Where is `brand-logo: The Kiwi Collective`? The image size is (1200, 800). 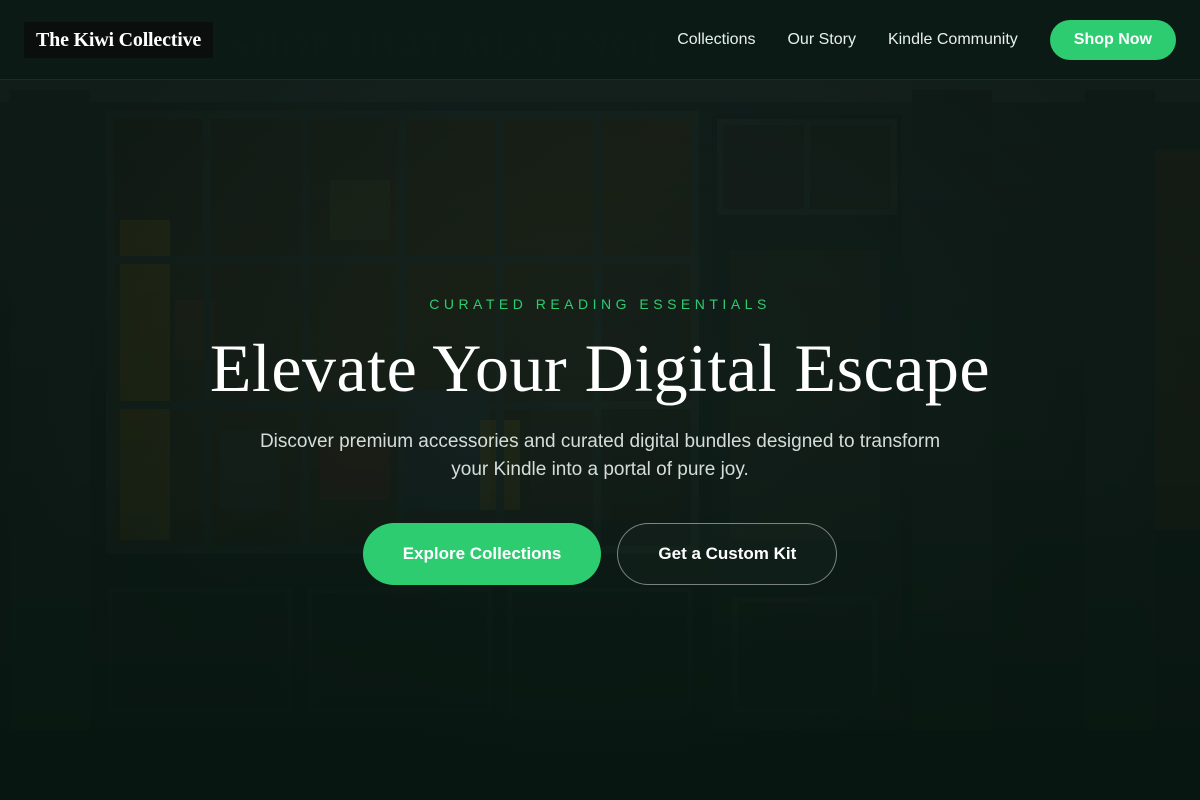
brand-logo: The Kiwi Collective is located at coordinates (119, 40).